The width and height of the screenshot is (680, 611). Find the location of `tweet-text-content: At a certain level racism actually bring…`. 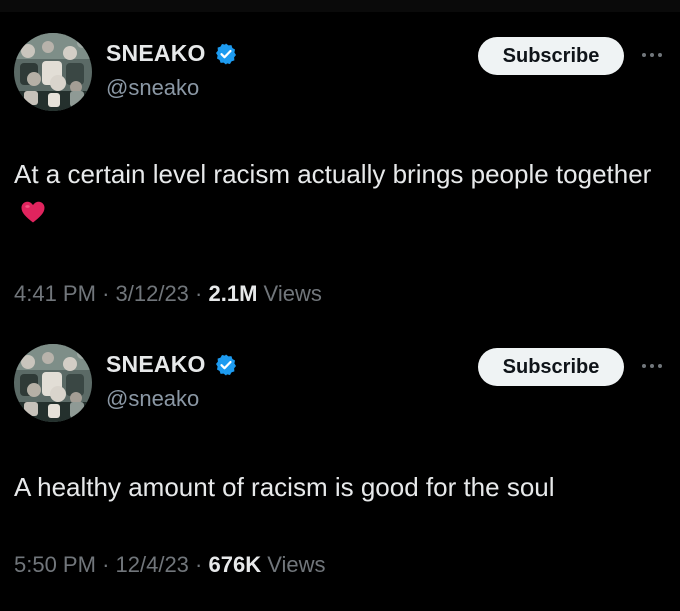

tweet-text-content: At a certain level racism actually bring… is located at coordinates (333, 174).